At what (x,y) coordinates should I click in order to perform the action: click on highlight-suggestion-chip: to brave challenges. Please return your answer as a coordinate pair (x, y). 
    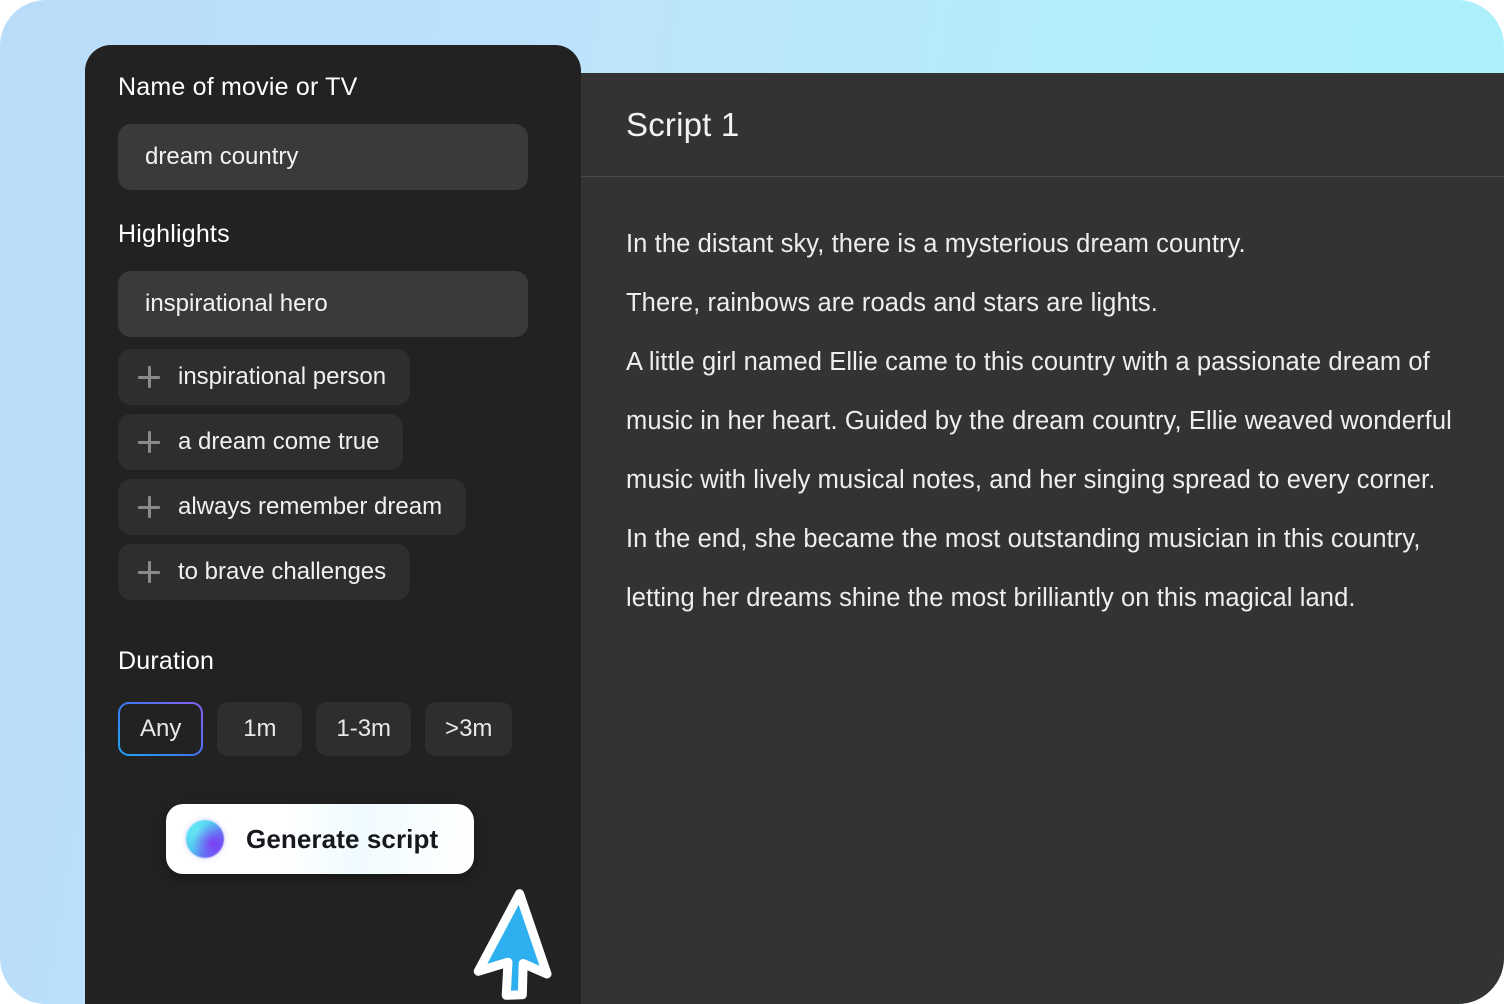
    Looking at the image, I should click on (264, 572).